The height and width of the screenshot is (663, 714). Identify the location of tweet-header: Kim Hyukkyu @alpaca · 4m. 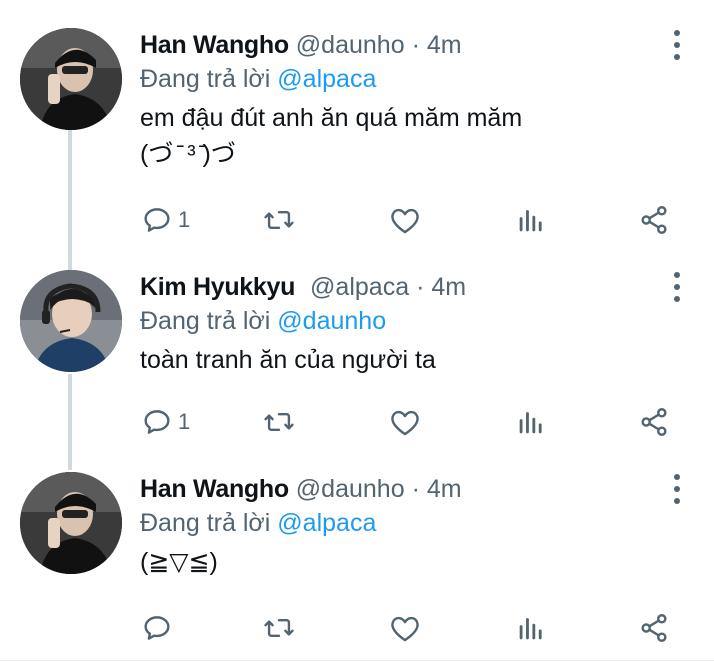
(417, 287).